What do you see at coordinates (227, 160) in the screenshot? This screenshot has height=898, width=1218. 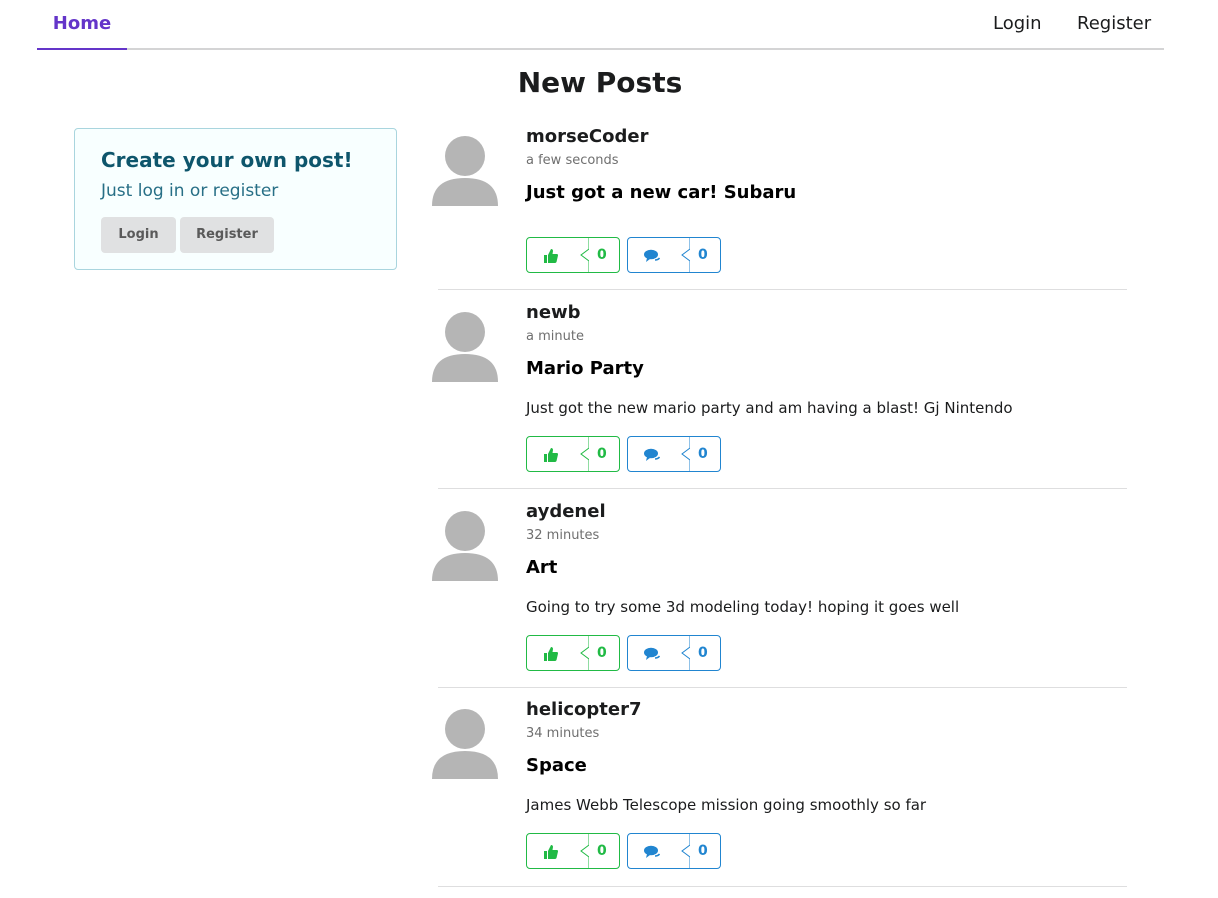 I see `create-post-heading: Create your own post!` at bounding box center [227, 160].